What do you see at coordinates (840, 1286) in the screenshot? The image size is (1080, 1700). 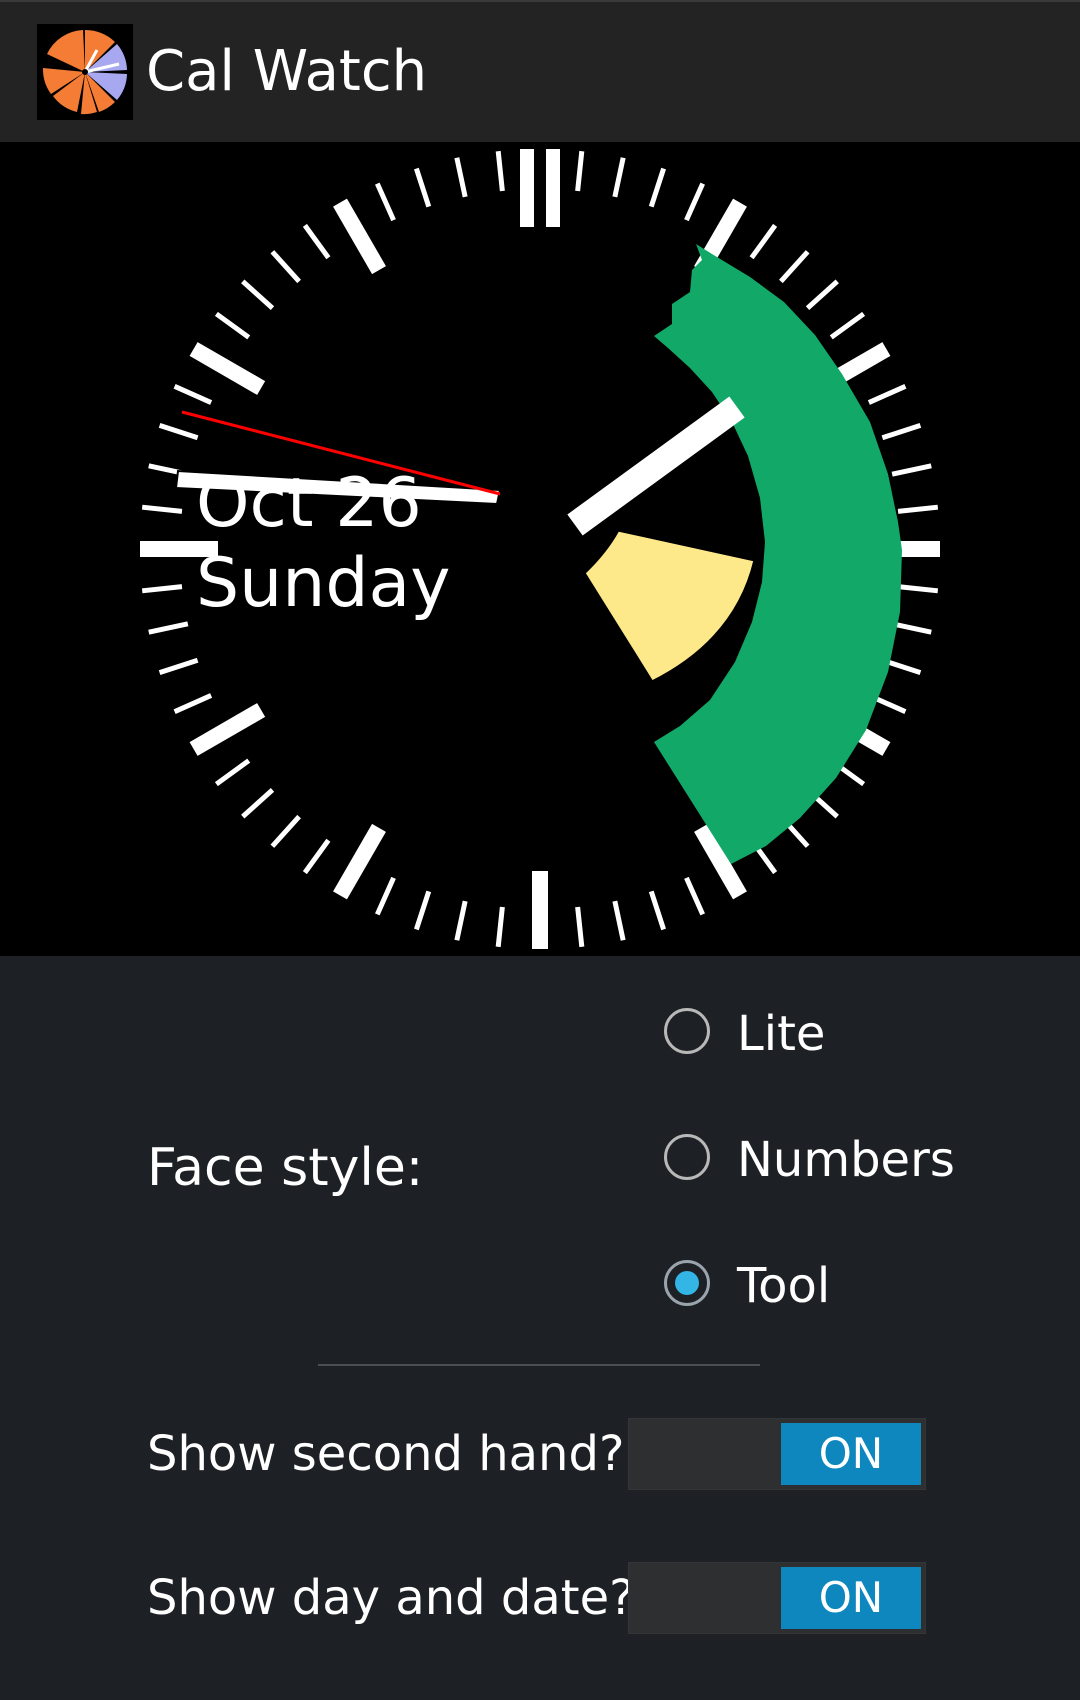 I see `radio-tool: Tool` at bounding box center [840, 1286].